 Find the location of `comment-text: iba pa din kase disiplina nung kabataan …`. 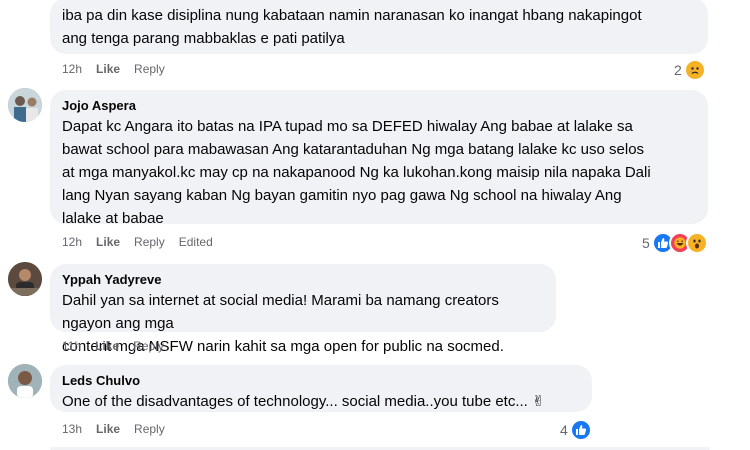

comment-text: iba pa din kase disiplina nung kabataan … is located at coordinates (379, 27).